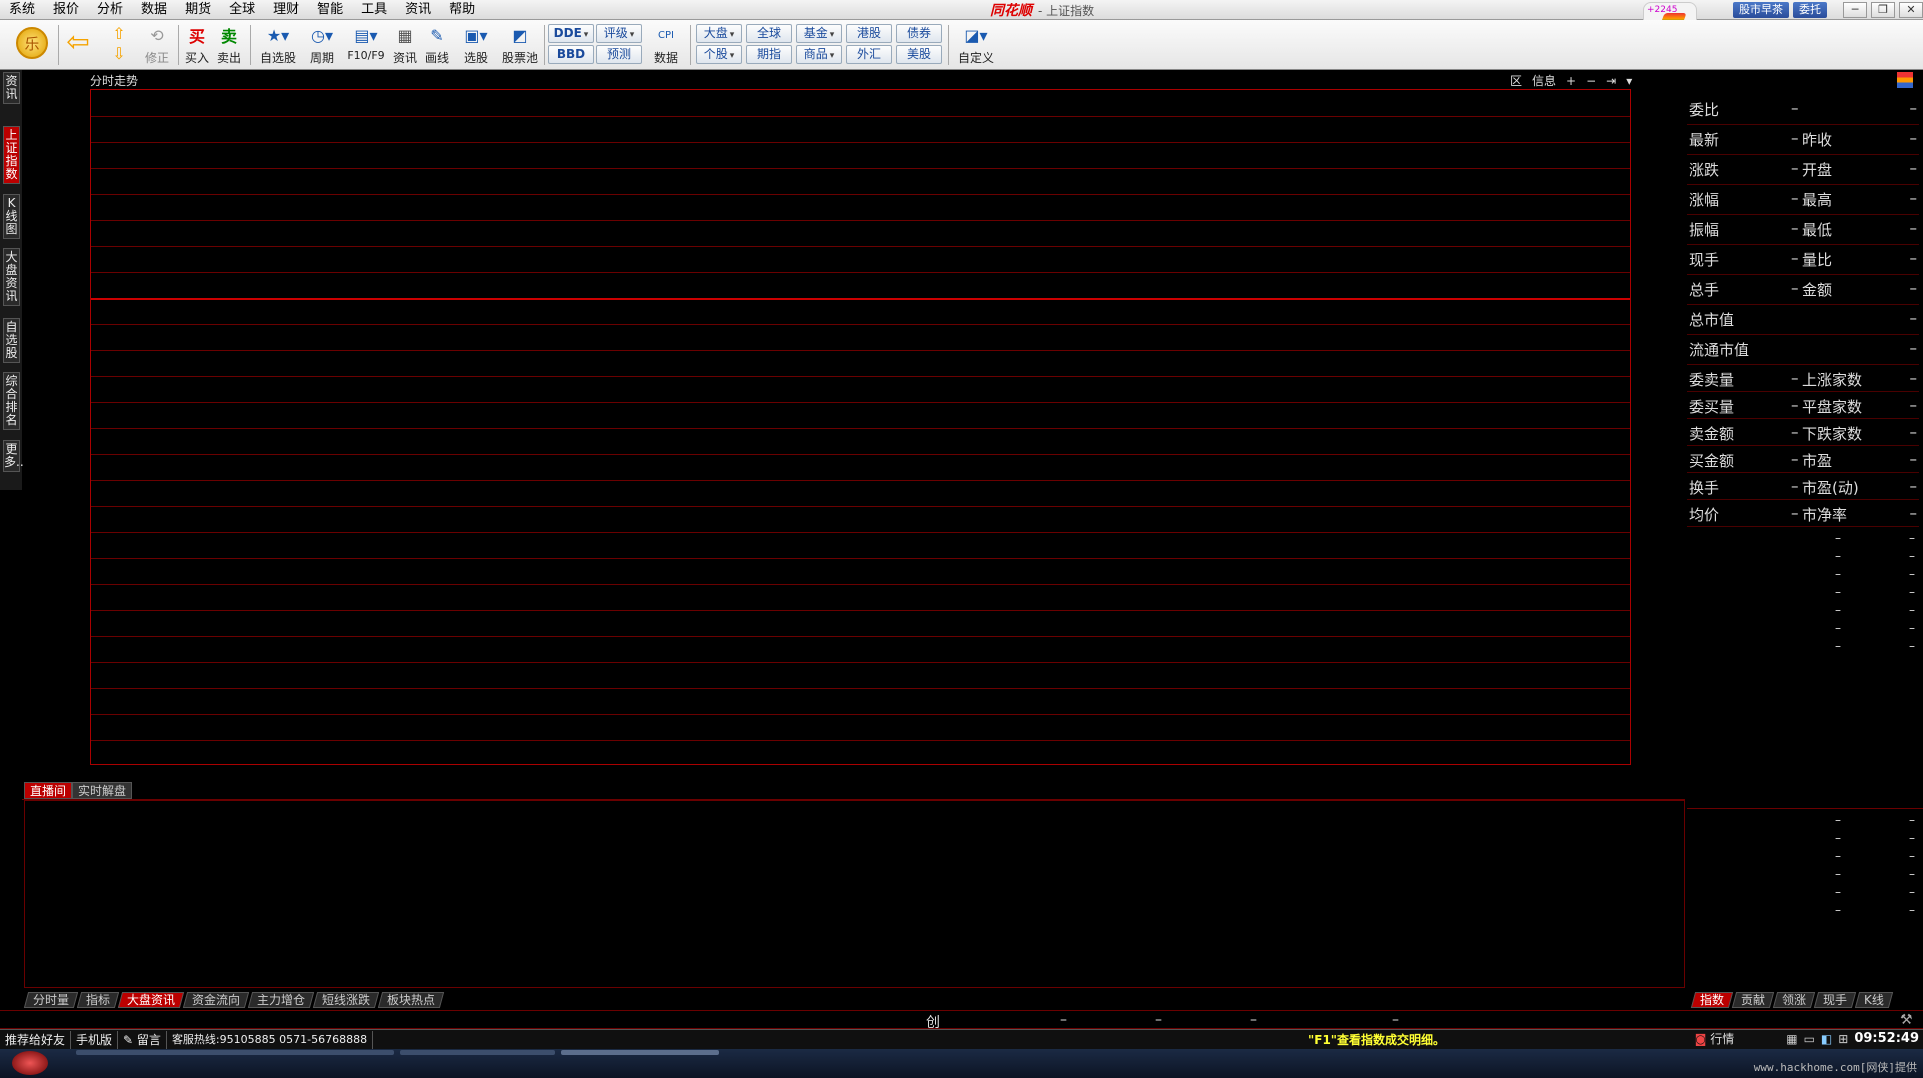 This screenshot has height=1078, width=1923. Describe the element at coordinates (119, 45) in the screenshot. I see `updown-button: ⇧ ⇩` at that location.